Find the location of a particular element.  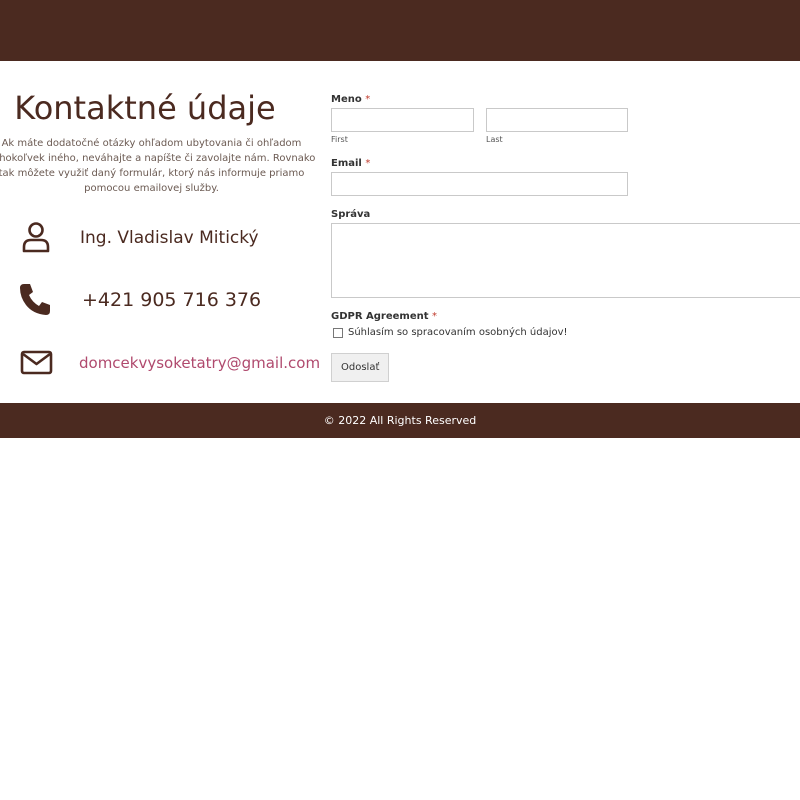

envelope-icon is located at coordinates (36, 363).